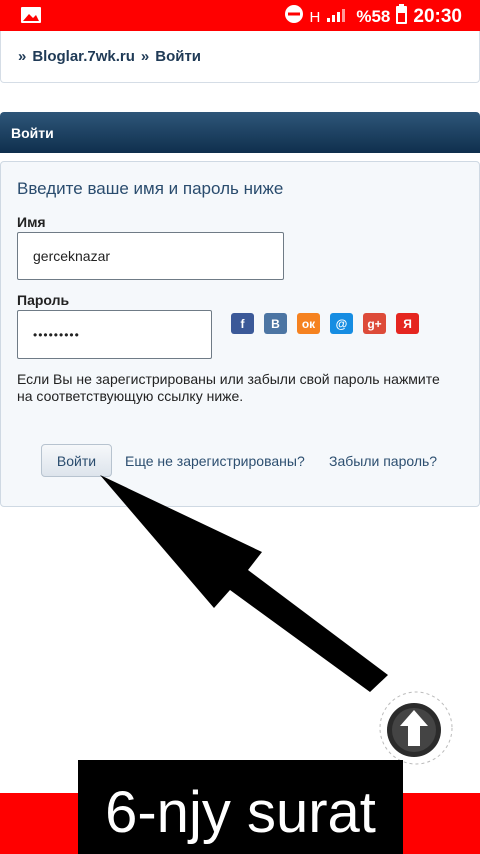 This screenshot has height=854, width=480. Describe the element at coordinates (416, 728) in the screenshot. I see `scroll-to-top-icon` at that location.